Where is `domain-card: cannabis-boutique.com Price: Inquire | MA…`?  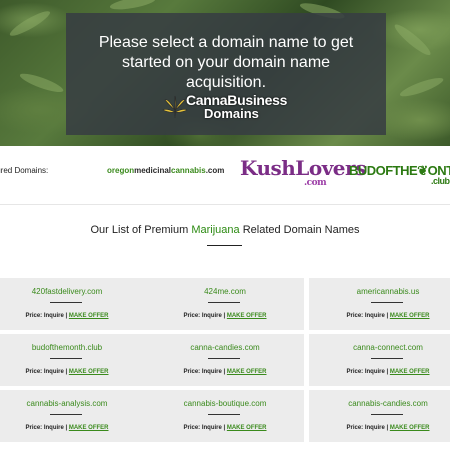 domain-card: cannabis-boutique.com Price: Inquire | MA… is located at coordinates (225, 416).